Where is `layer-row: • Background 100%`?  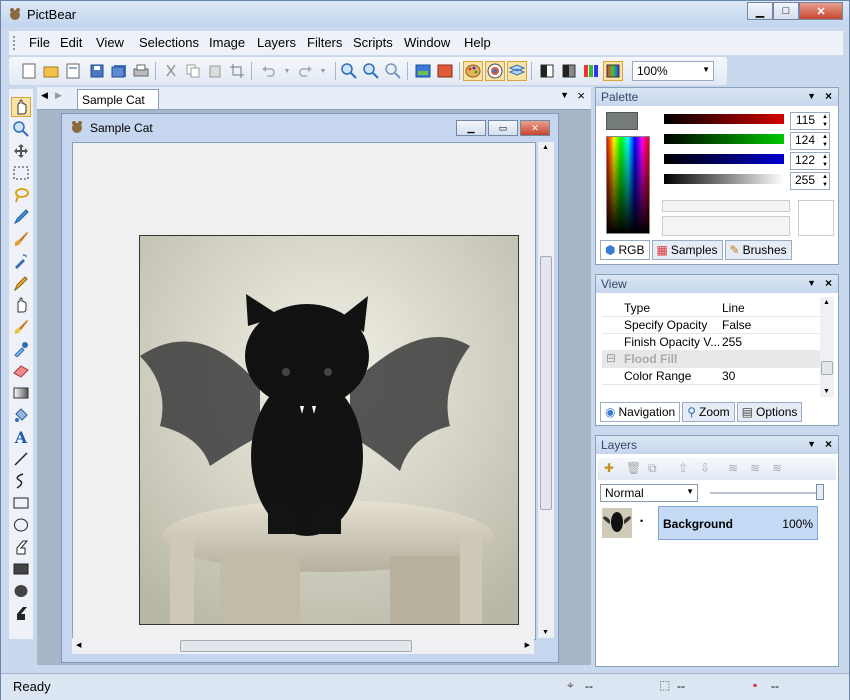 layer-row: • Background 100% is located at coordinates (710, 523).